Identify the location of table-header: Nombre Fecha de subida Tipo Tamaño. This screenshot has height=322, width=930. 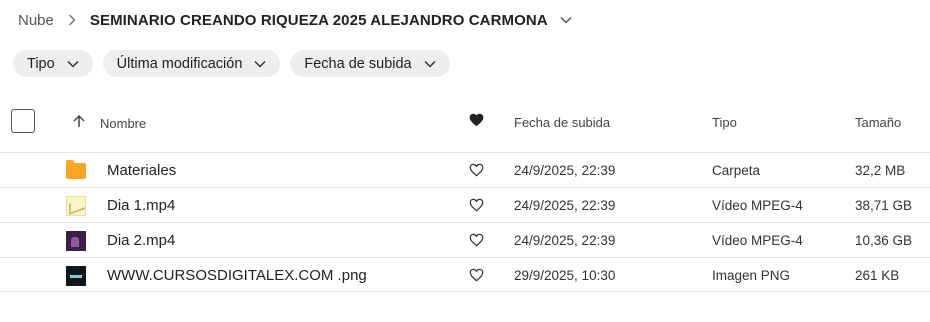
(465, 123).